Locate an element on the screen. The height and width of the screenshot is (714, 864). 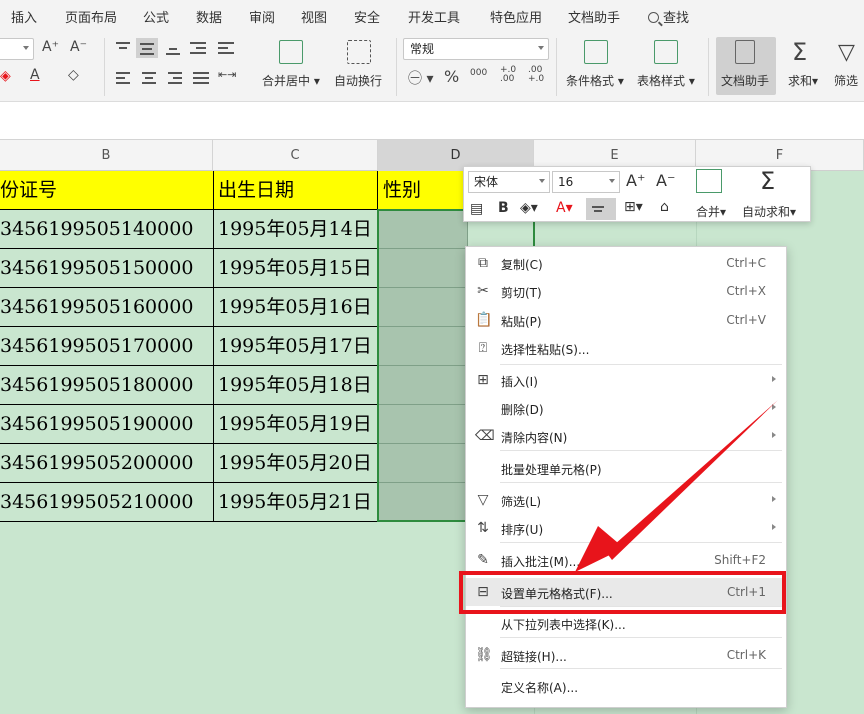
tab-formula: 公式 is located at coordinates (156, 16).